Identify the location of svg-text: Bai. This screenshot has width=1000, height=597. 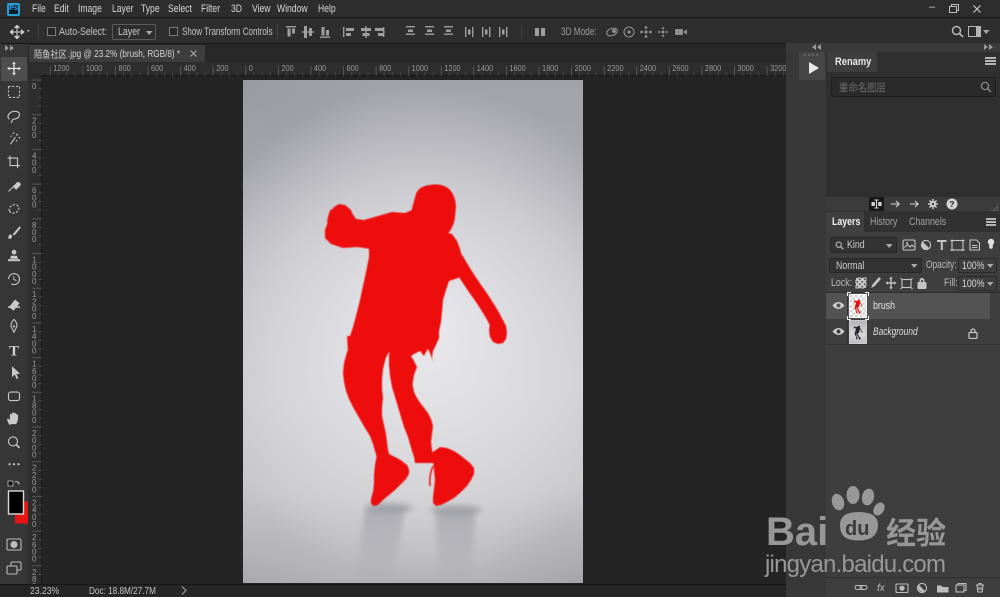
(797, 532).